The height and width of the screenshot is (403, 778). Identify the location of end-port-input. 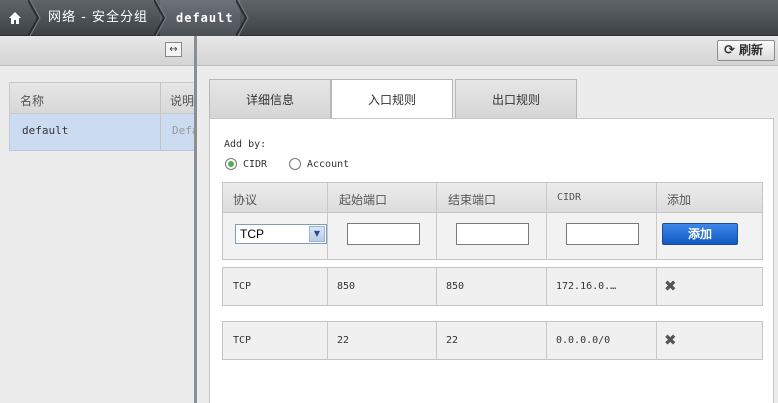
(492, 234).